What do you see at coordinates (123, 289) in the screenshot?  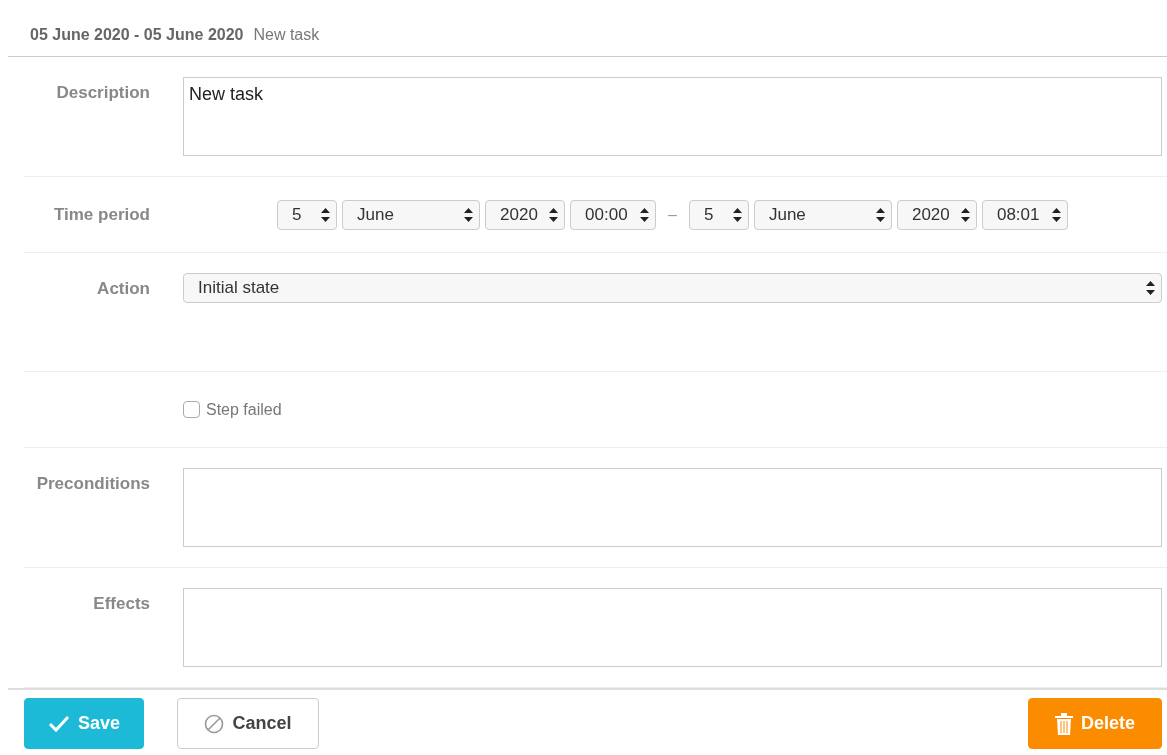 I see `field-label: Action` at bounding box center [123, 289].